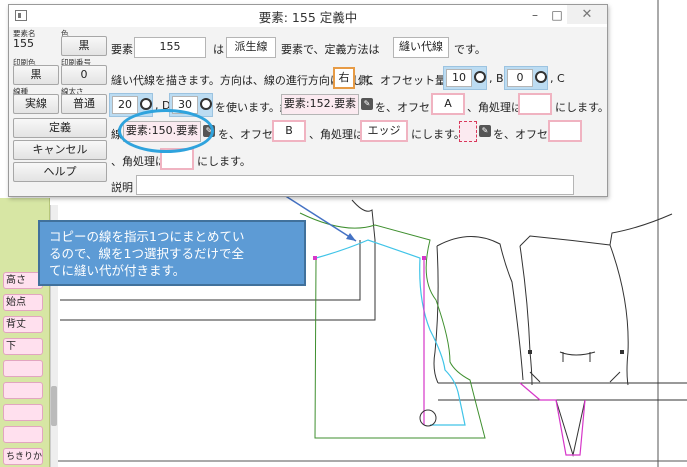 This screenshot has height=467, width=687. I want to click on direction-select: 右, so click(344, 78).